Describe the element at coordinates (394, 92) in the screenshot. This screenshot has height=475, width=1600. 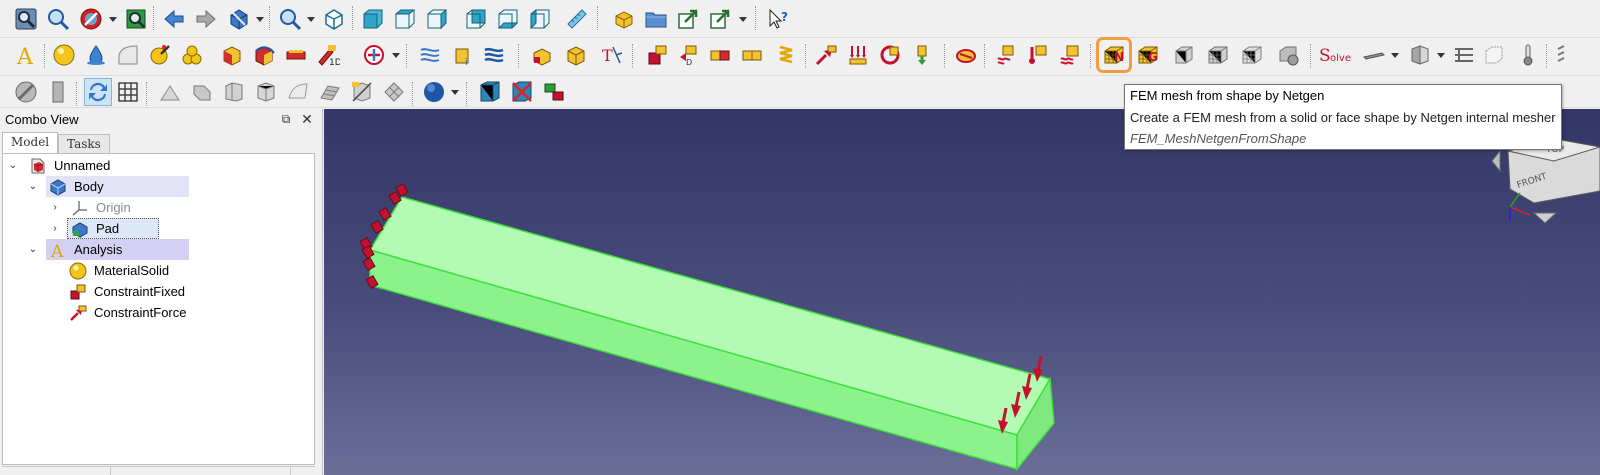
I see `shape-mesh-icon` at that location.